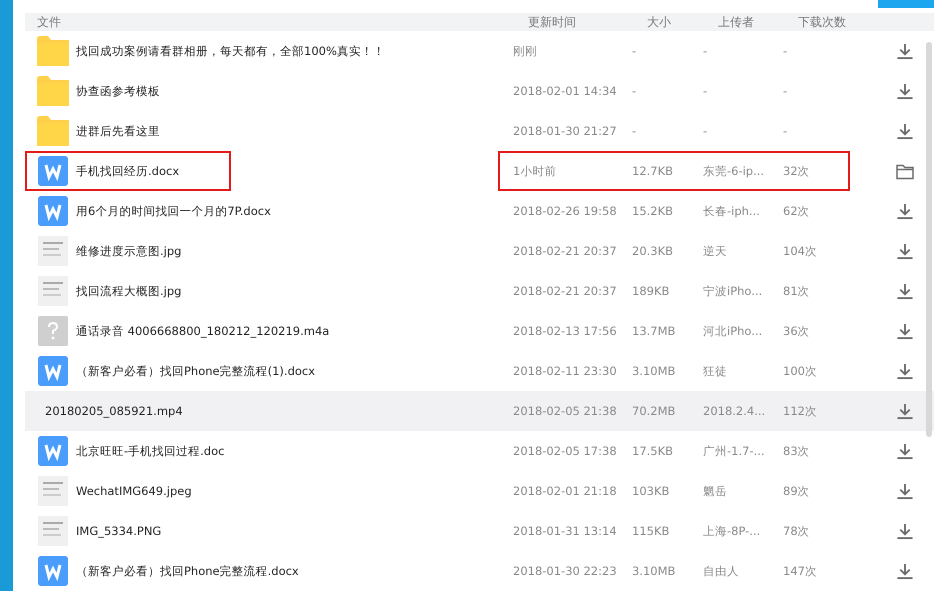  What do you see at coordinates (479, 171) in the screenshot?
I see `file-row: 手机找回经历.docx 1小时前 12.7KB 东莞-6-ip... 32次` at bounding box center [479, 171].